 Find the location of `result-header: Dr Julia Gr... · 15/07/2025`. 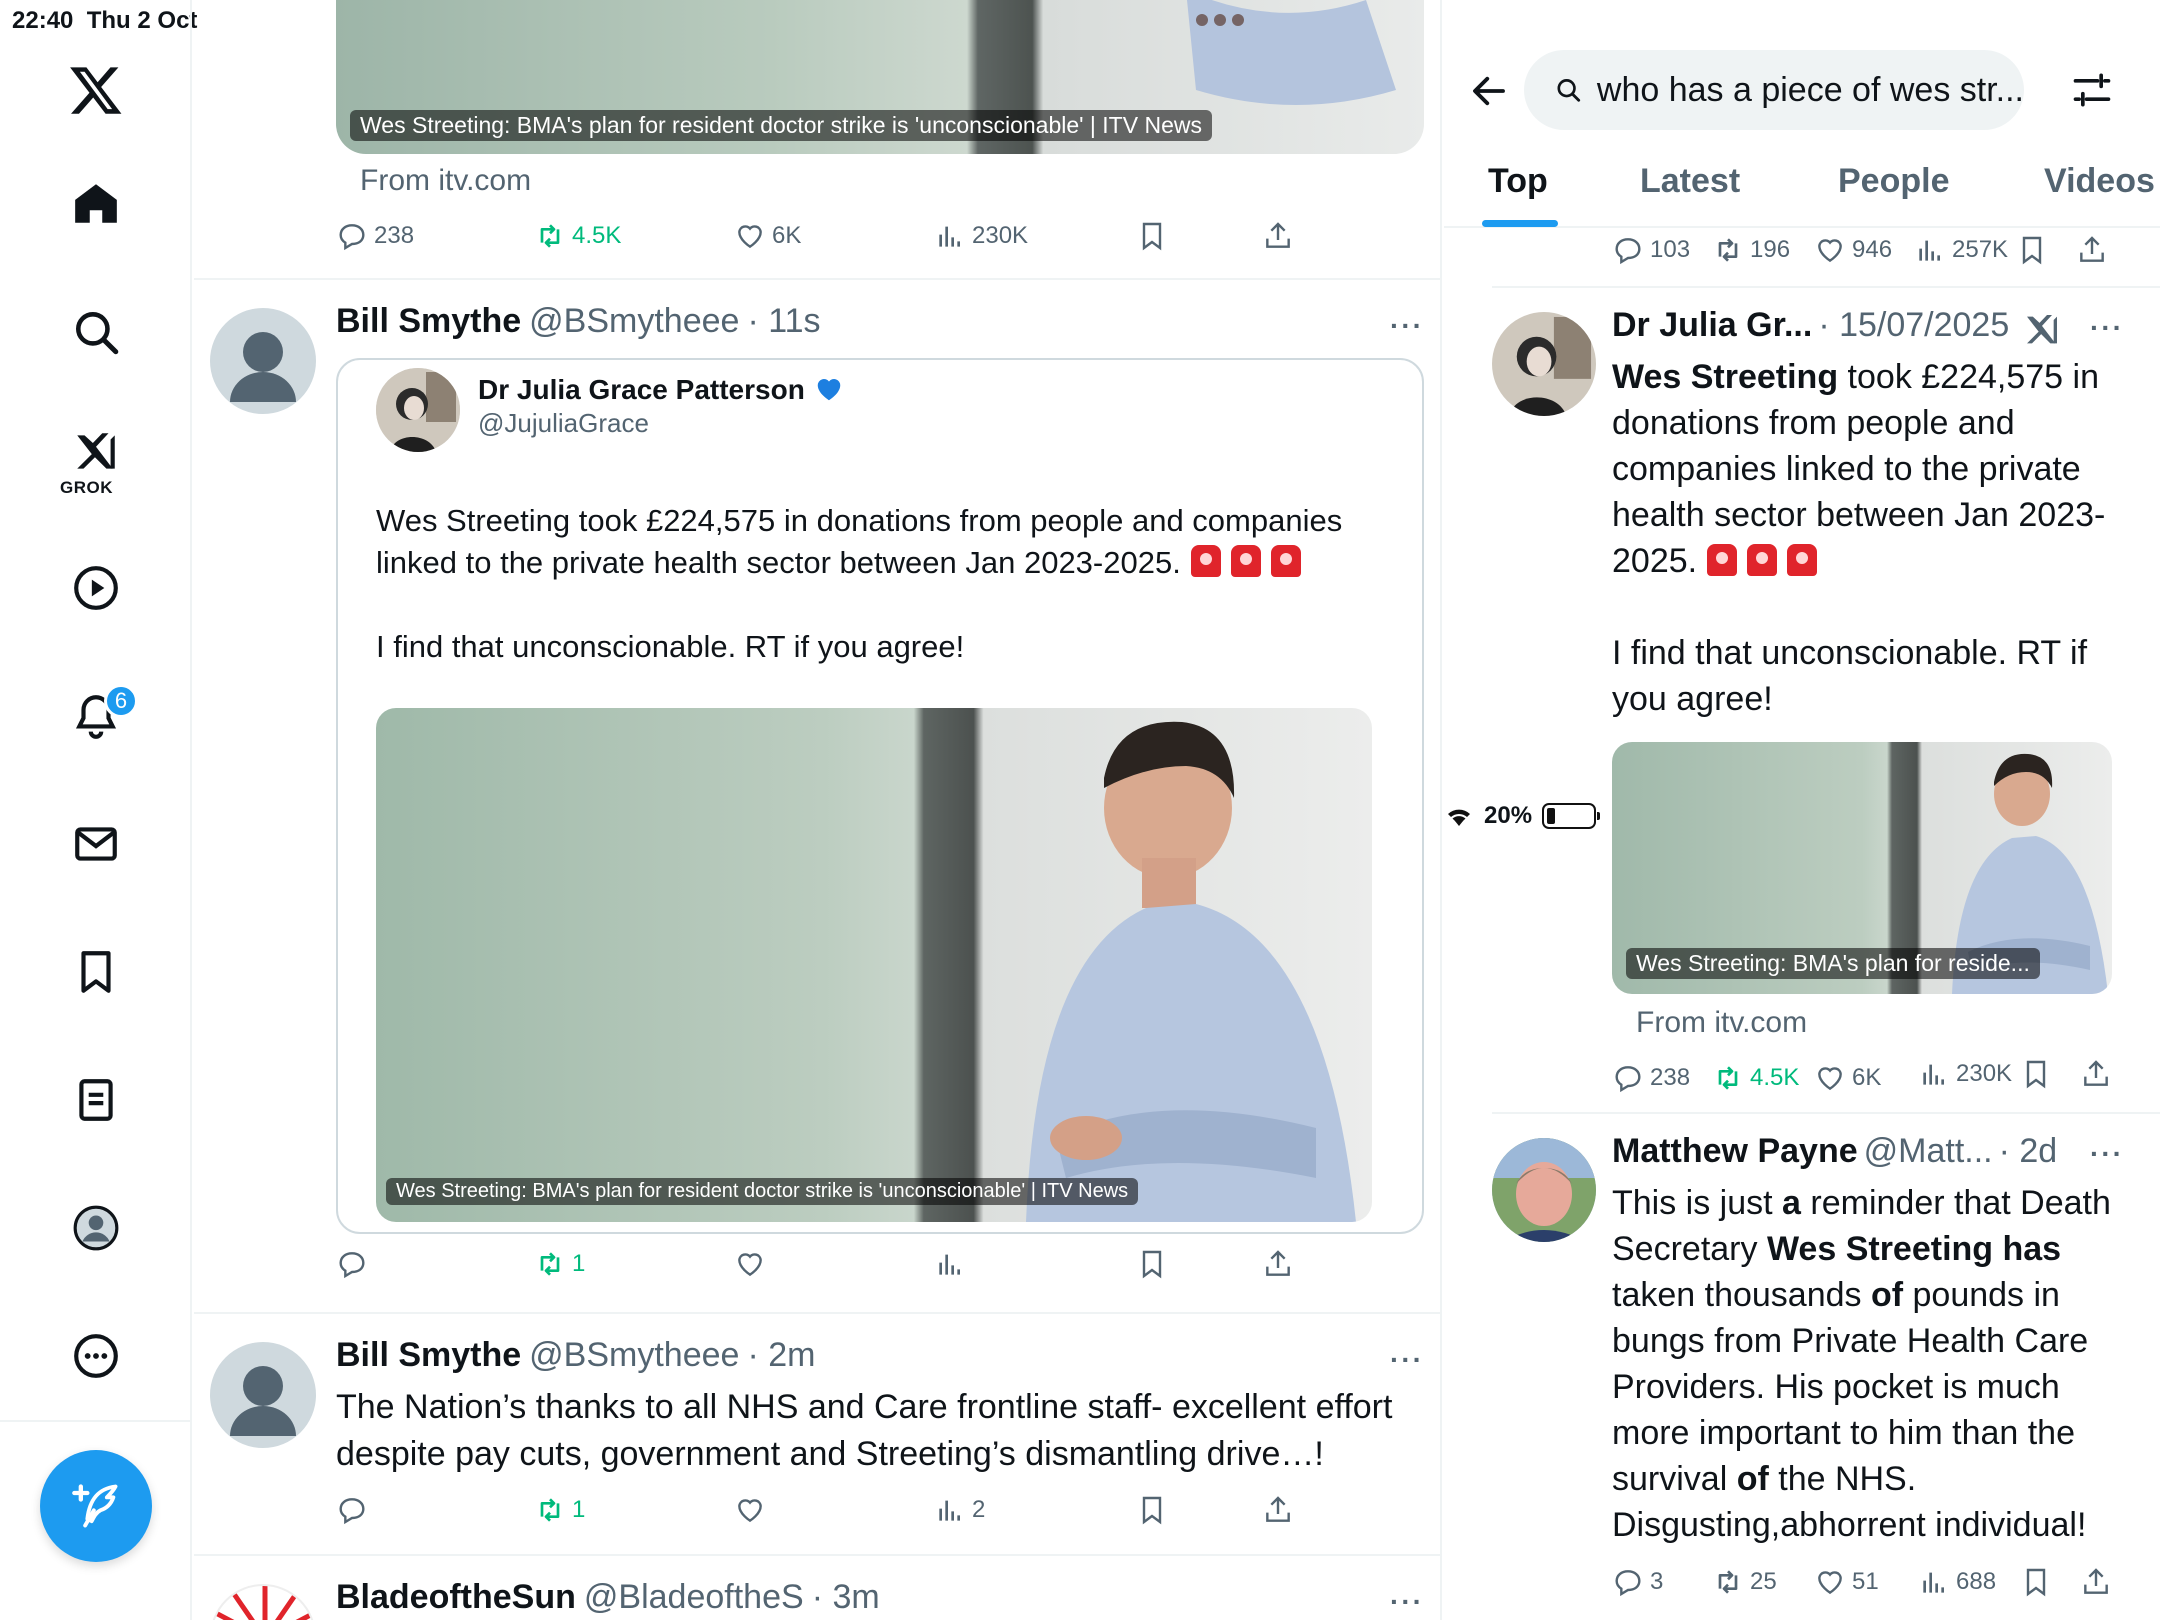

result-header: Dr Julia Gr... · 15/07/2025 is located at coordinates (1810, 325).